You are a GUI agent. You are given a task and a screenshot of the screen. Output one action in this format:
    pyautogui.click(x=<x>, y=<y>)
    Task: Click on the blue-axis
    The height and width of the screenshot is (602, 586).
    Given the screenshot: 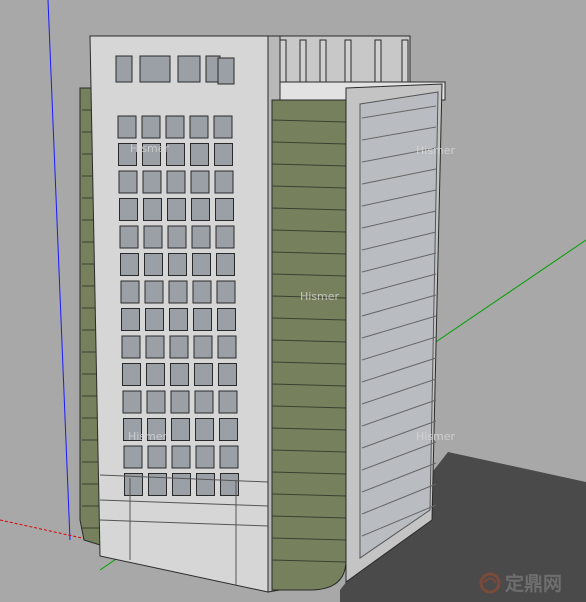 What is the action you would take?
    pyautogui.click(x=59, y=270)
    